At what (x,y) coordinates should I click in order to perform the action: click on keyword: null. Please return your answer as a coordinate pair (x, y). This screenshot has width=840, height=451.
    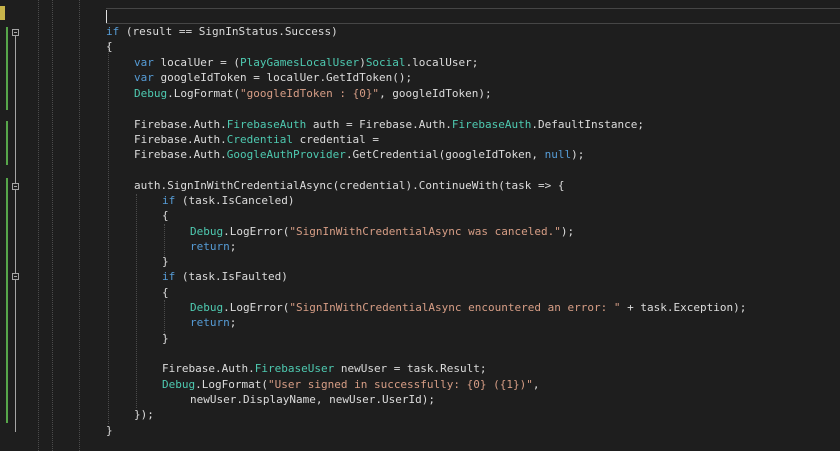
    Looking at the image, I should click on (558, 154).